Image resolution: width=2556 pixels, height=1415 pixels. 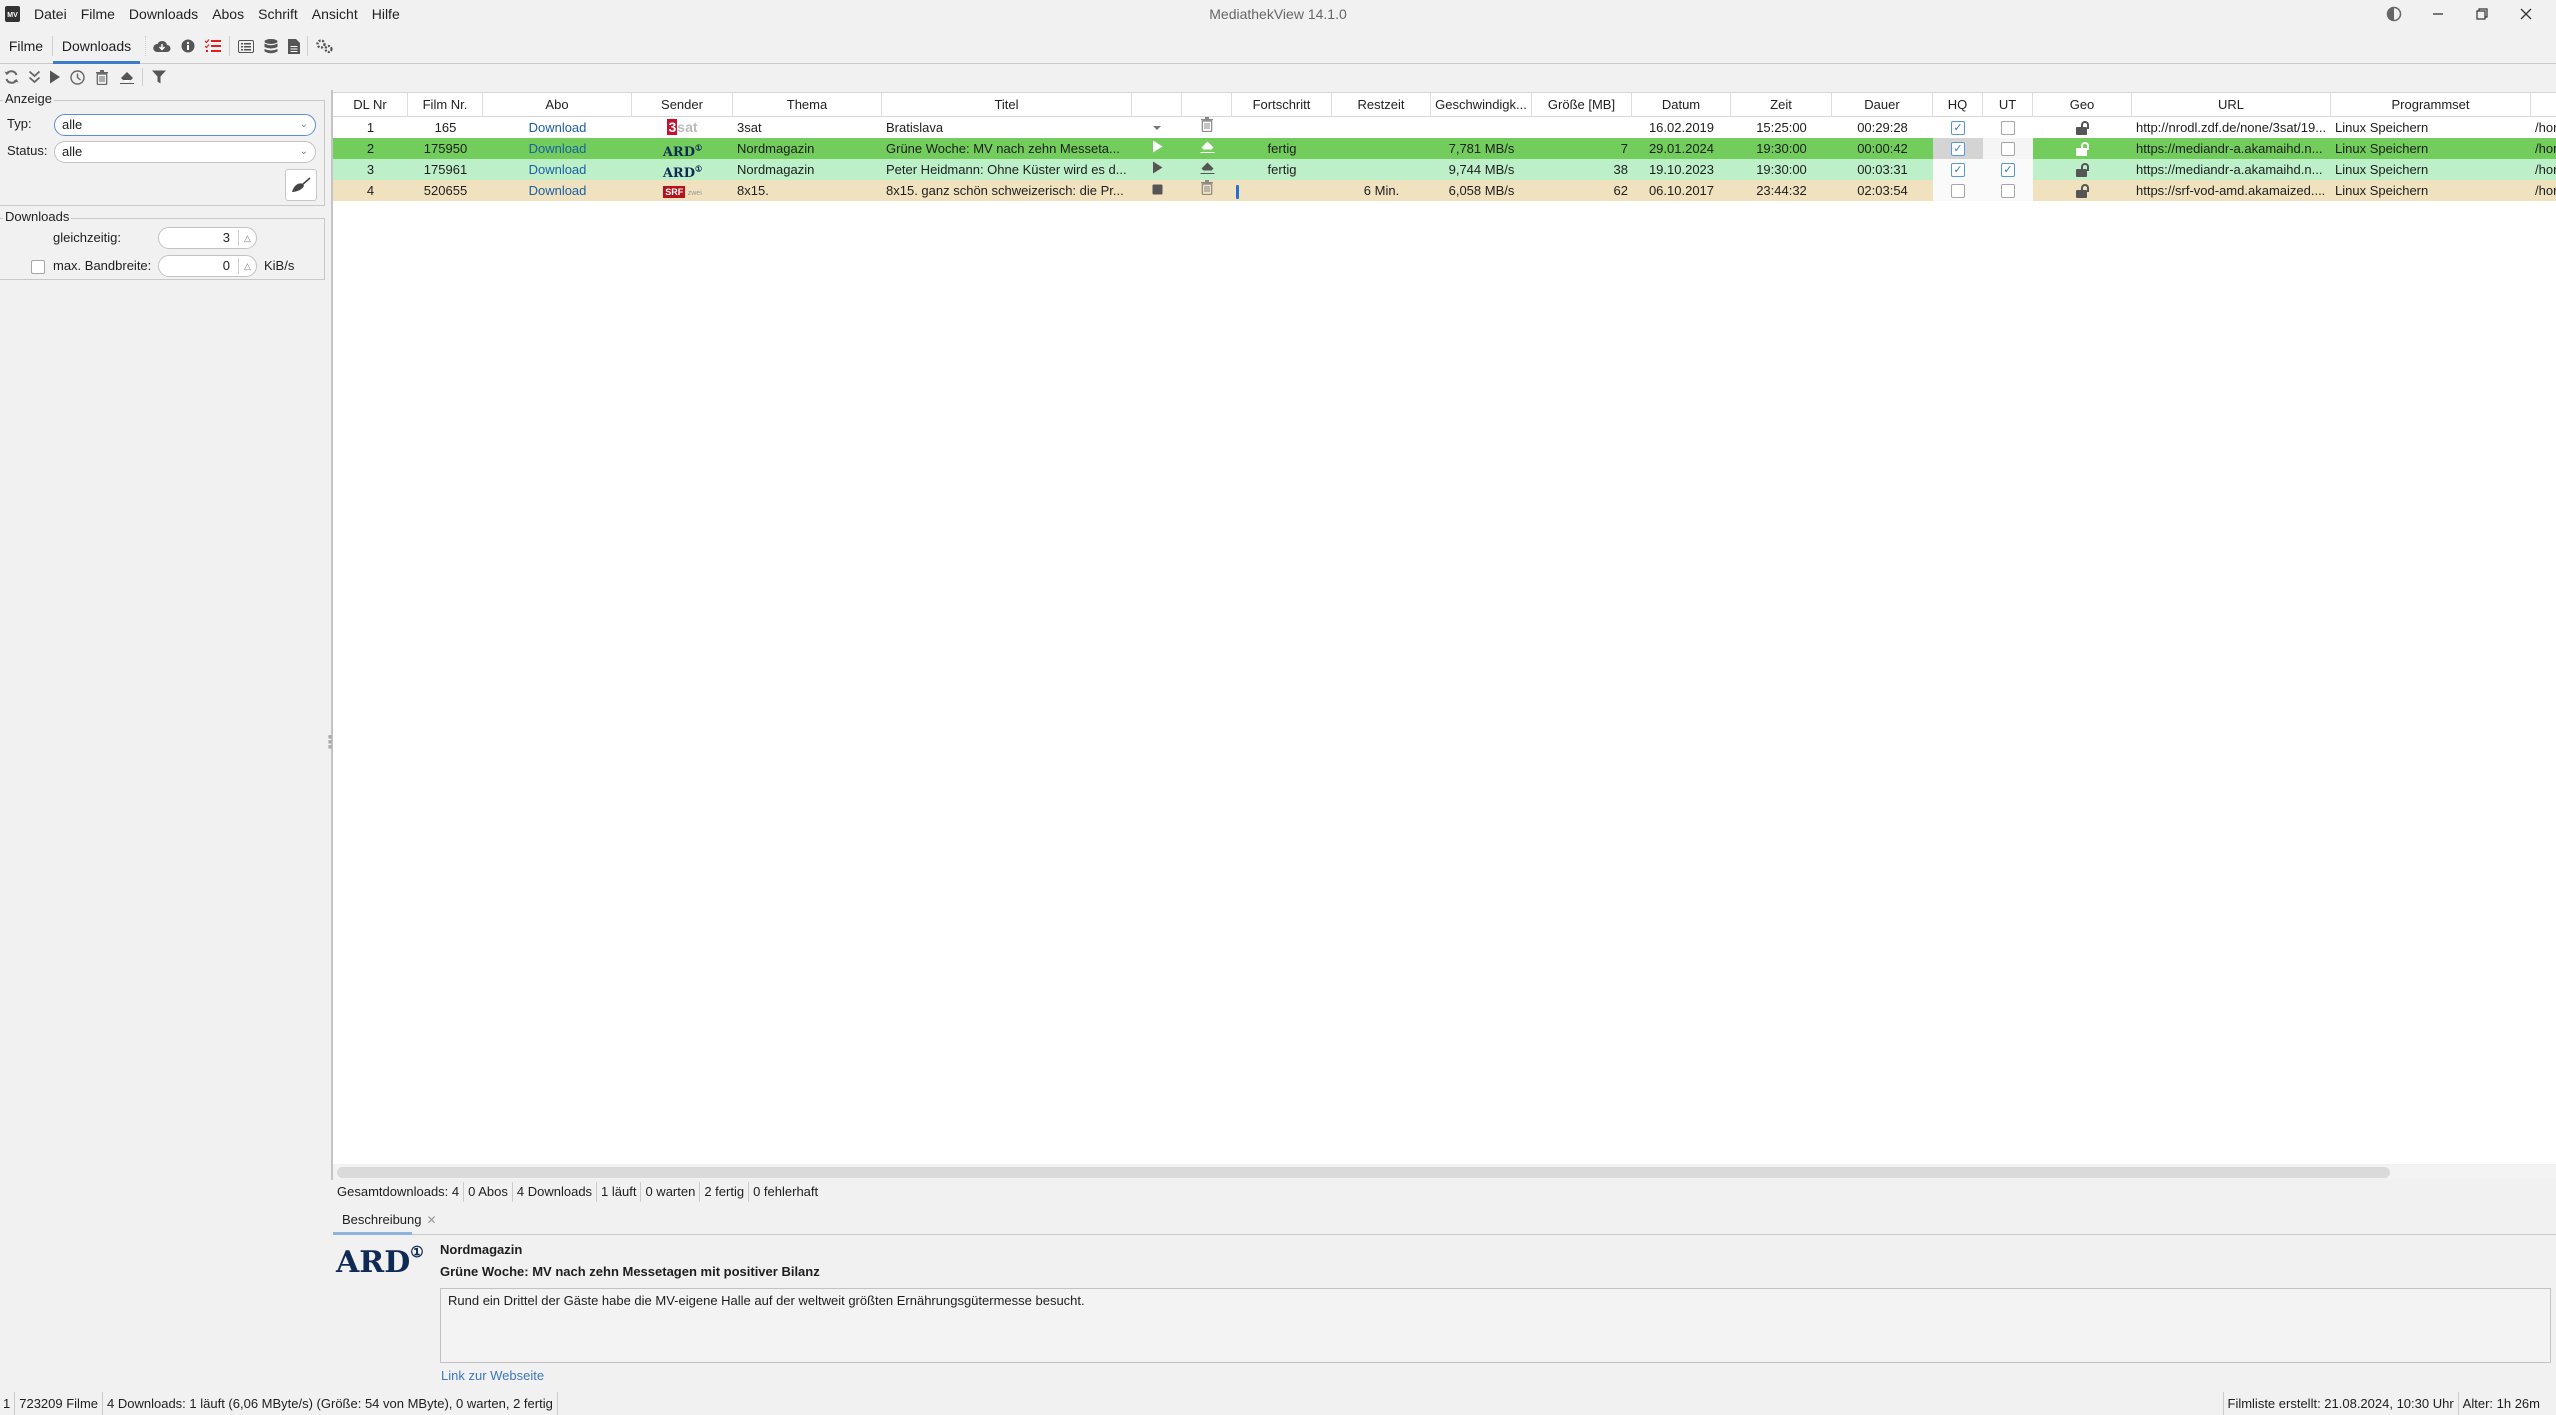 What do you see at coordinates (1007, 105) in the screenshot?
I see `column-header-titel: Titel` at bounding box center [1007, 105].